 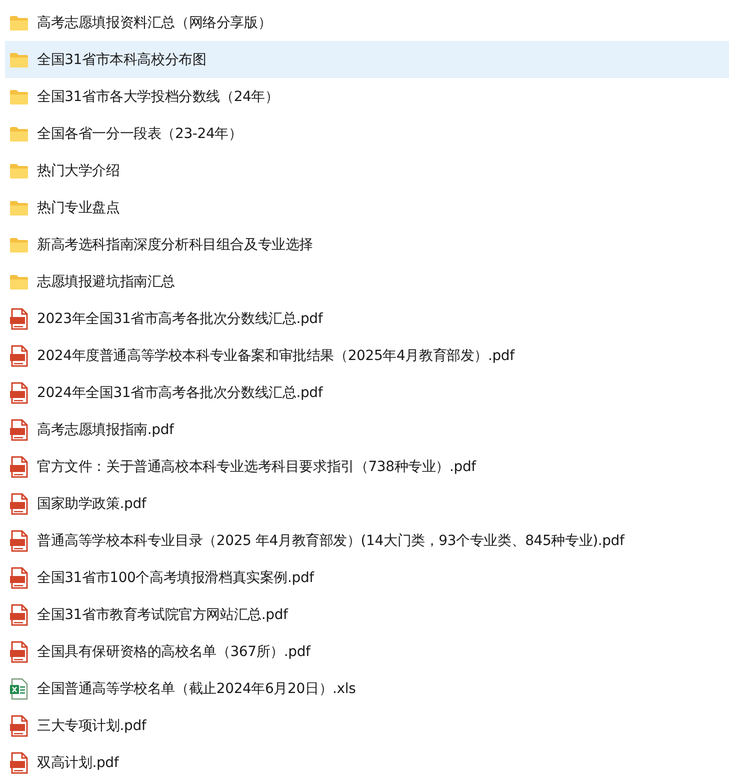 What do you see at coordinates (78, 207) in the screenshot?
I see `file-name: 热门专业盘点` at bounding box center [78, 207].